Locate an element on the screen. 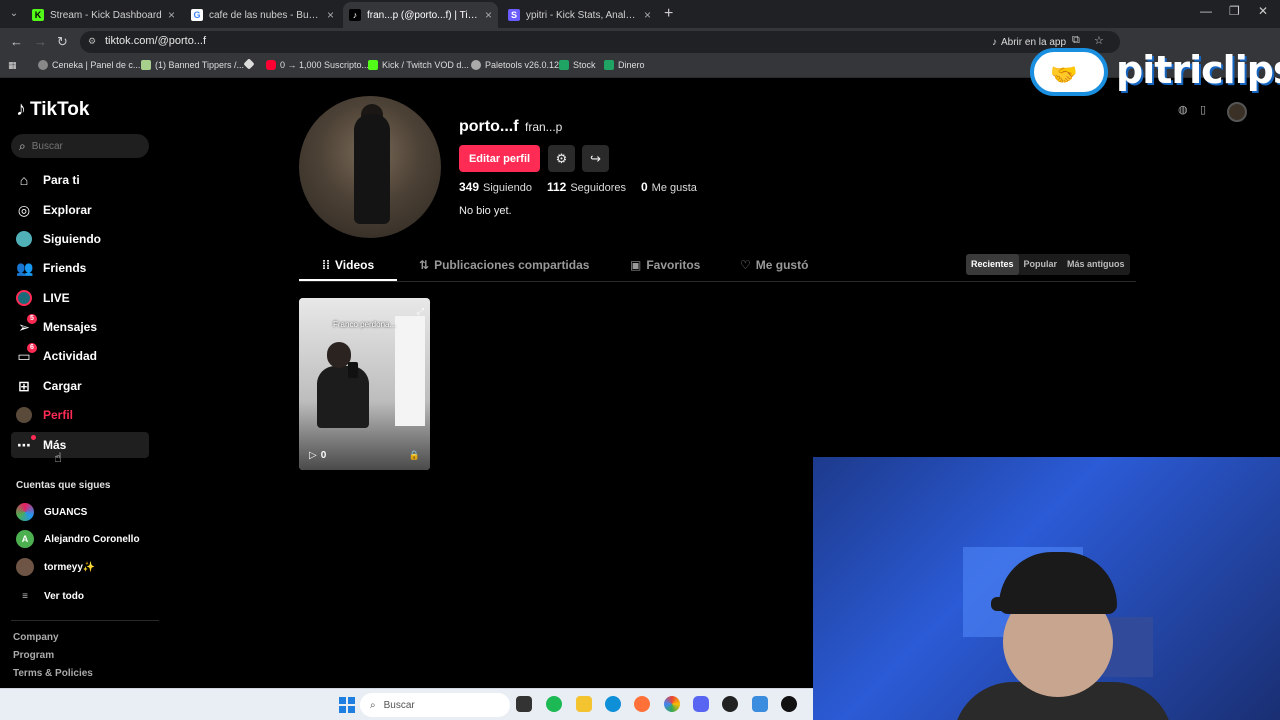 Image resolution: width=1280 pixels, height=720 pixels. footer-terms: Terms & Policies is located at coordinates (53, 673).